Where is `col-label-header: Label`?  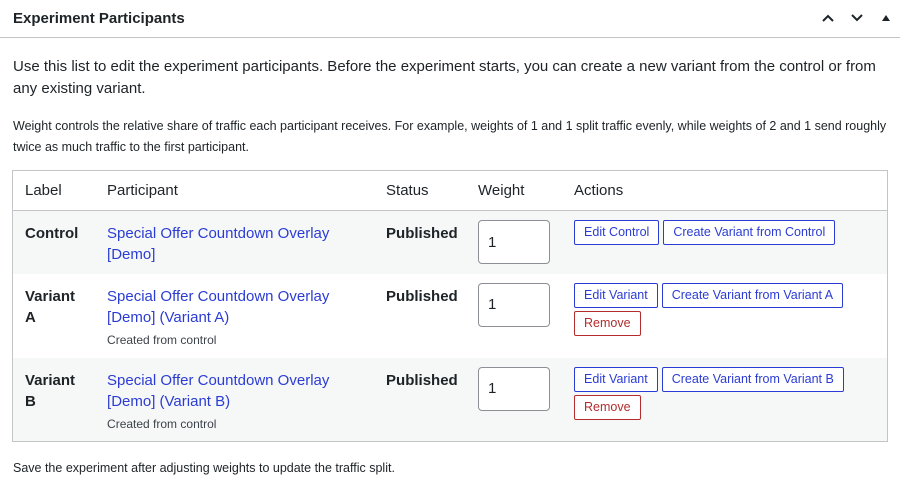 col-label-header: Label is located at coordinates (54, 190).